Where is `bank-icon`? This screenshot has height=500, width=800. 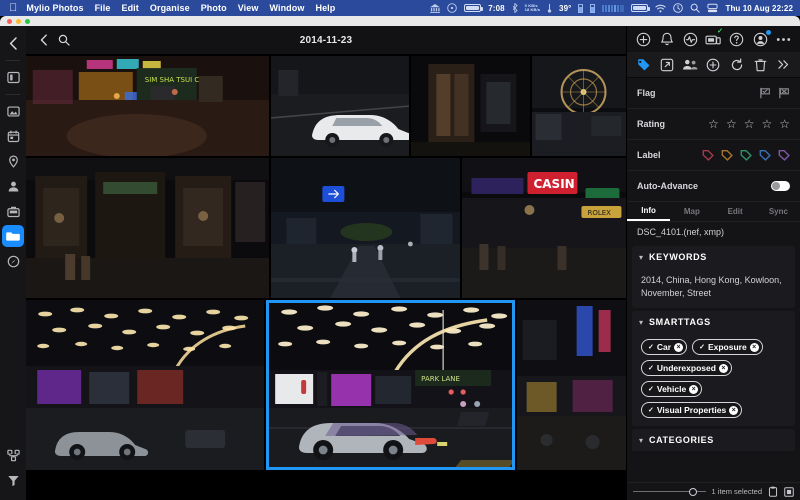
bank-icon is located at coordinates (435, 8).